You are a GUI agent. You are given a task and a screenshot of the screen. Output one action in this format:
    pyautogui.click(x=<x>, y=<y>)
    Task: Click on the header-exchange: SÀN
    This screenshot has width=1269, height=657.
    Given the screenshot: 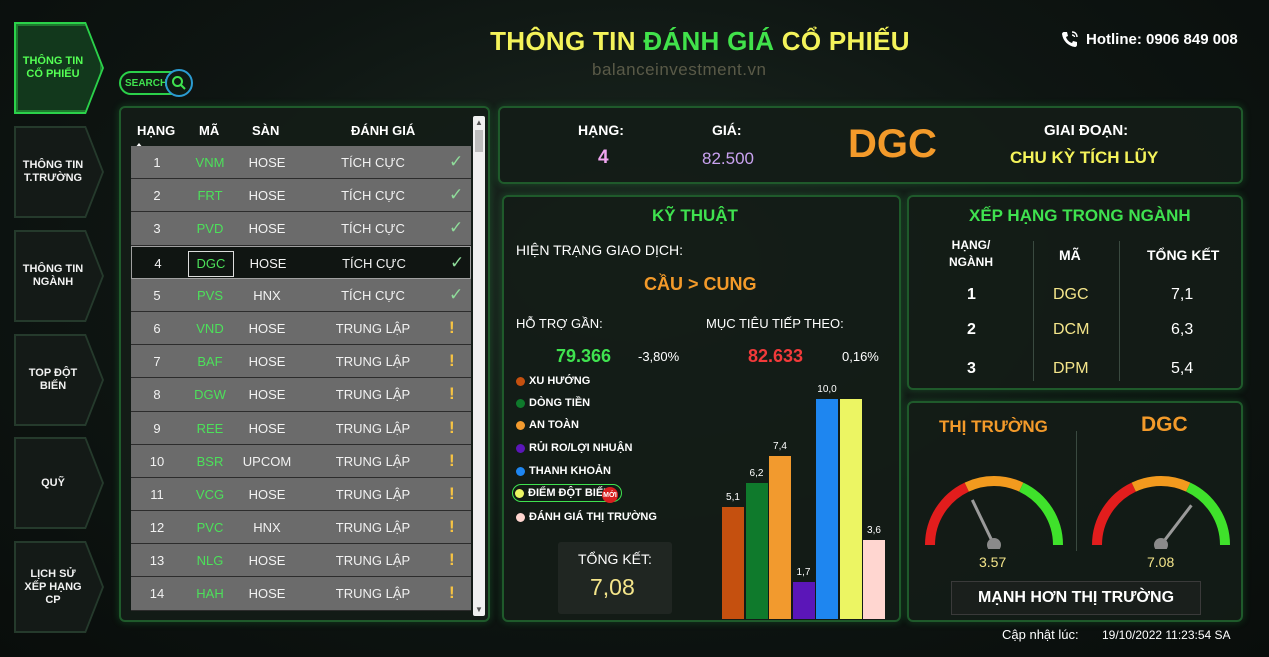 What is the action you would take?
    pyautogui.click(x=265, y=130)
    